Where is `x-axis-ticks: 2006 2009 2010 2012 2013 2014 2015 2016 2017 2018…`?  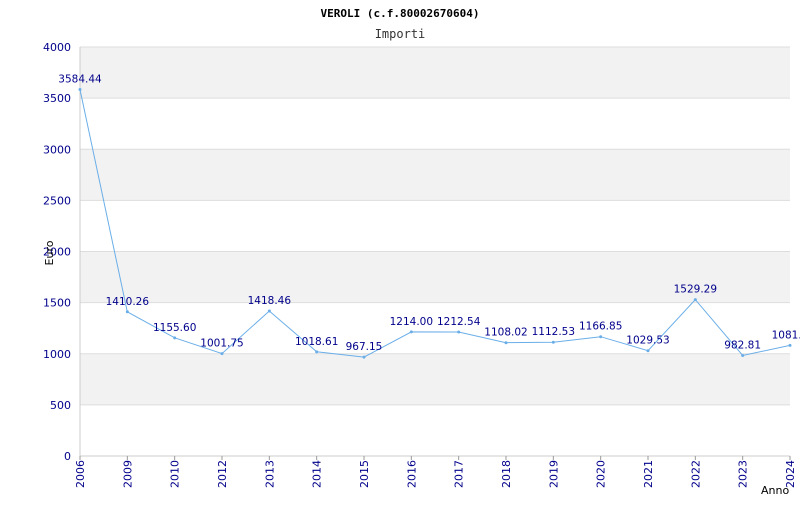 x-axis-ticks: 2006 2009 2010 2012 2013 2014 2015 2016 2017 2018… is located at coordinates (435, 472).